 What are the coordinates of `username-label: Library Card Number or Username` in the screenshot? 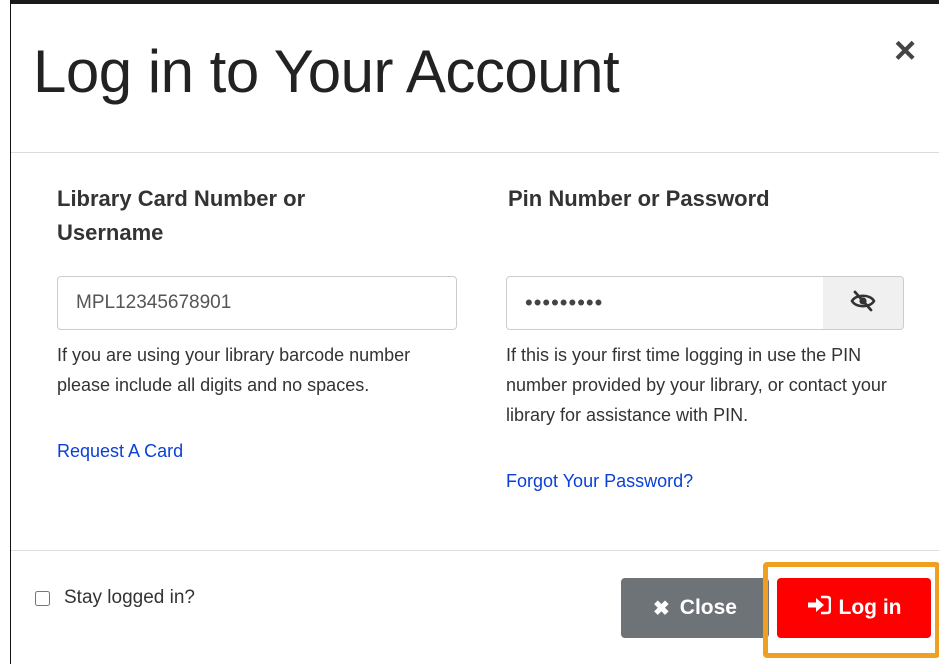 It's located at (181, 215).